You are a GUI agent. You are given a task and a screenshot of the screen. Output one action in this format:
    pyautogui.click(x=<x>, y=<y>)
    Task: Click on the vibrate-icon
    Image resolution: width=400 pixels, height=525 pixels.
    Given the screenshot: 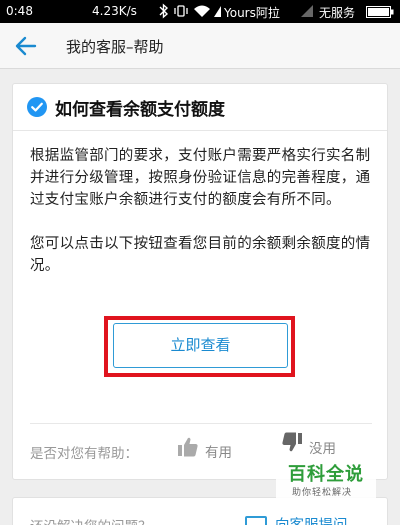 What is the action you would take?
    pyautogui.click(x=181, y=11)
    